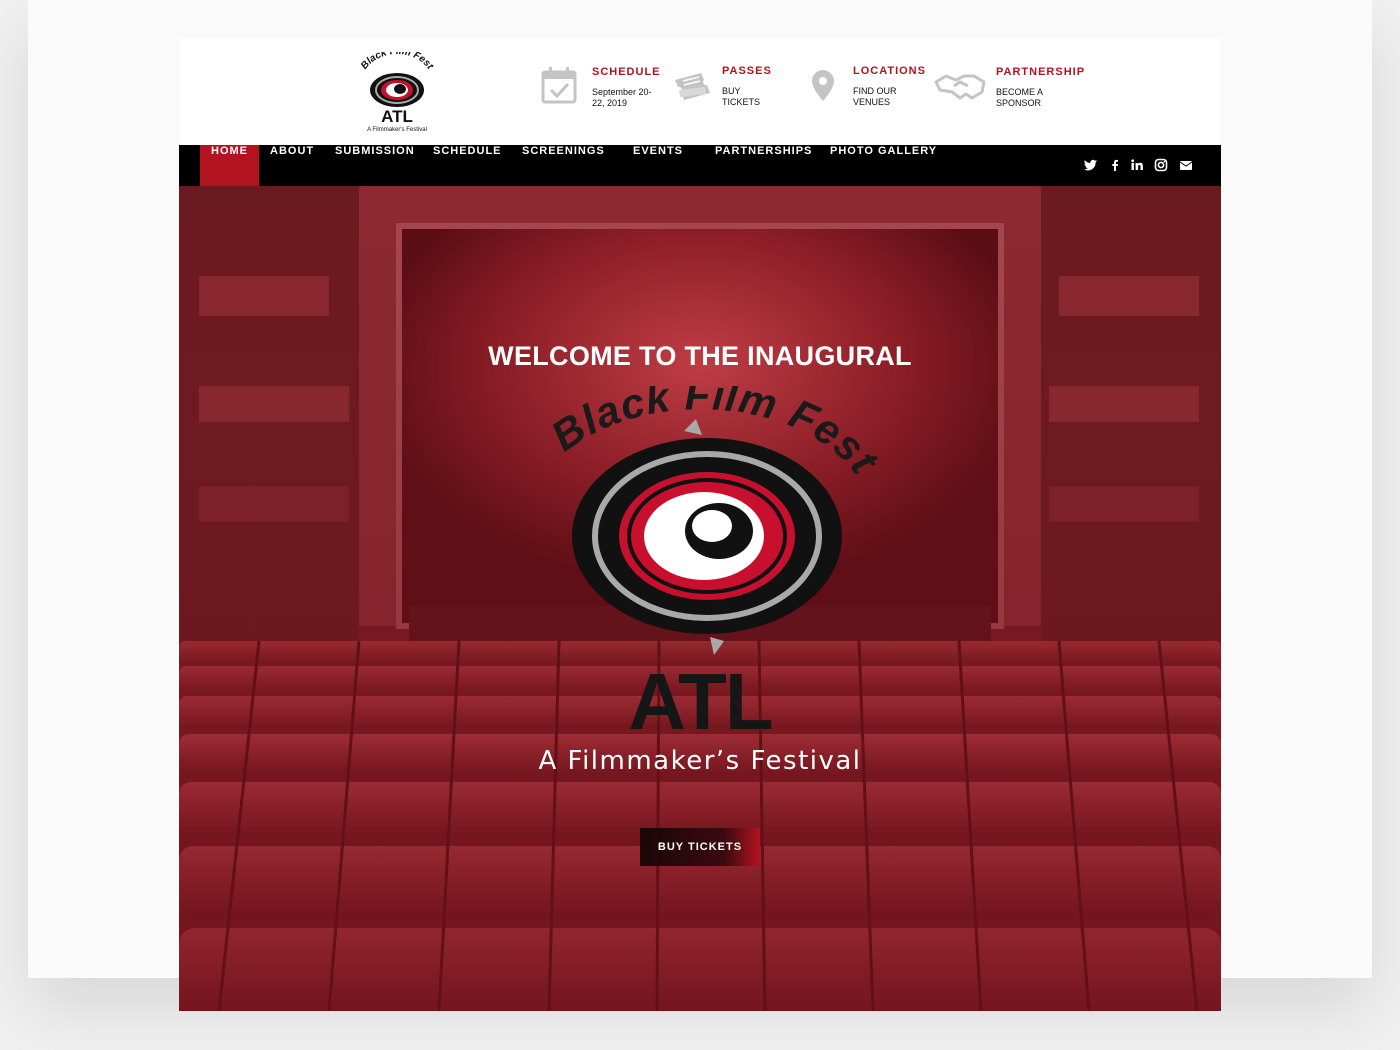 This screenshot has width=1400, height=1050. I want to click on nav-home: HOME, so click(229, 165).